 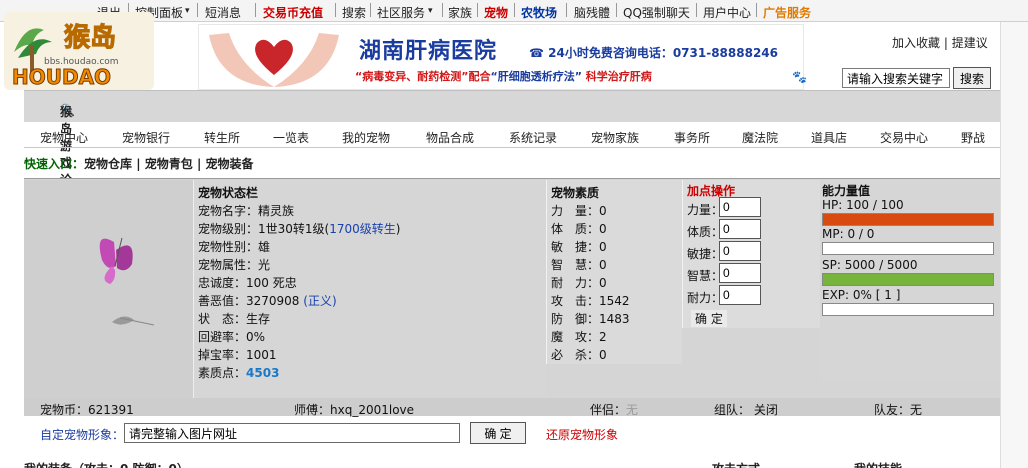 I want to click on page-scrollbar, so click(x=1014, y=245).